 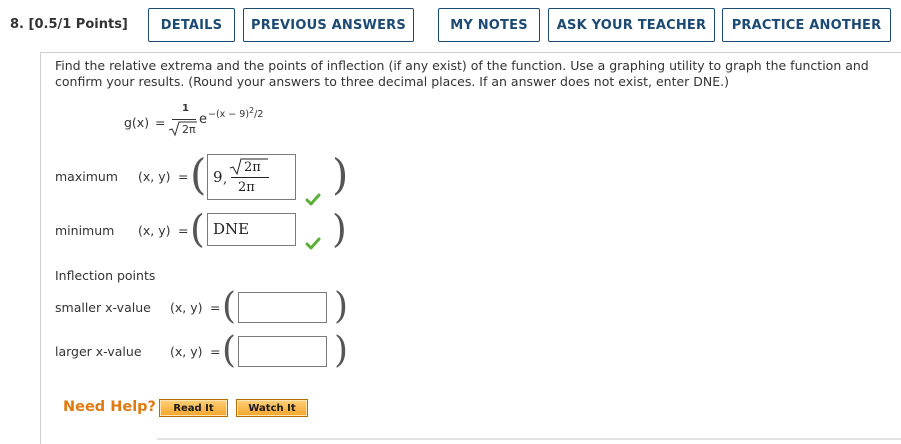 I want to click on function-base: e, so click(x=203, y=119).